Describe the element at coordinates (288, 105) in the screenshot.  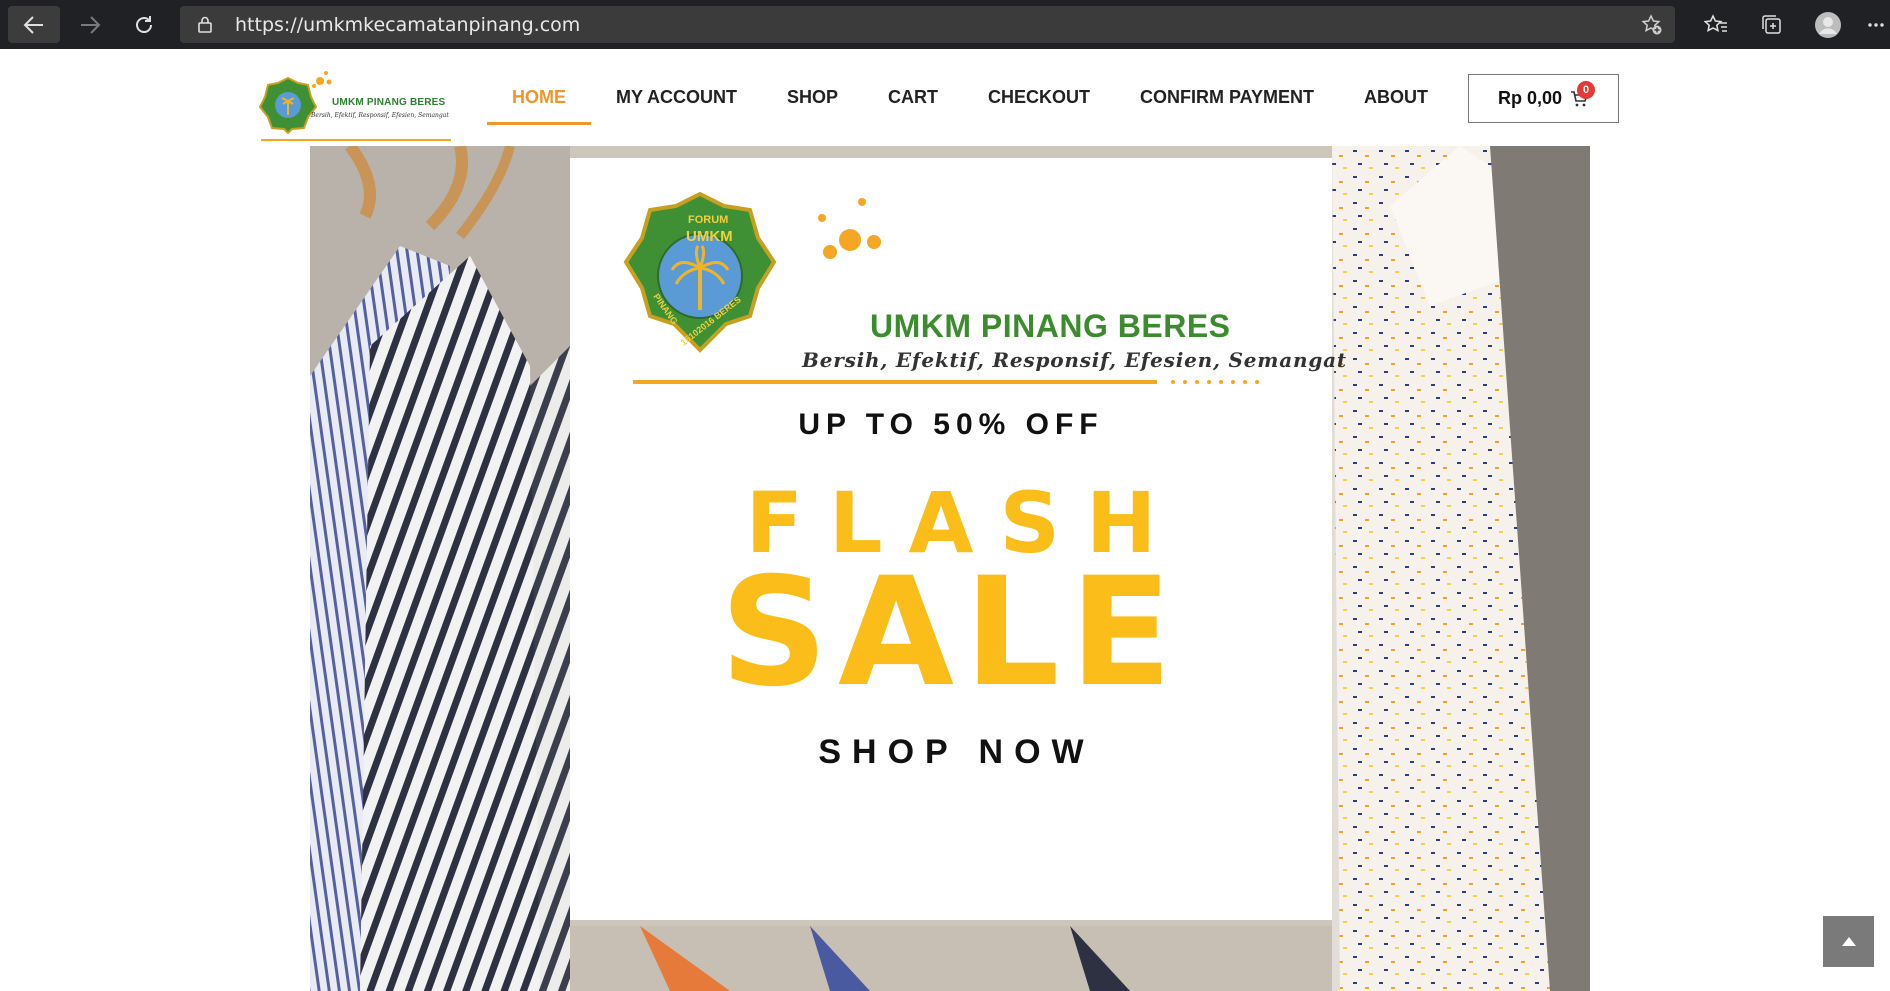
I see `umkm-emblem-icon` at that location.